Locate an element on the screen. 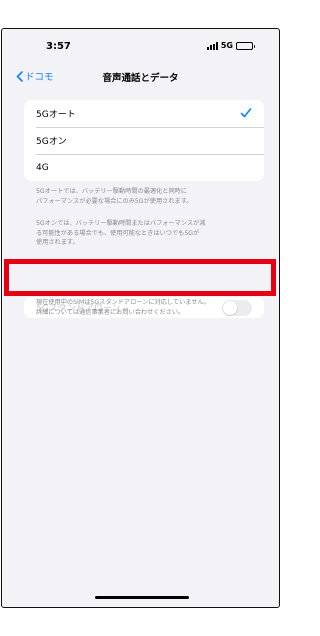 The width and height of the screenshot is (320, 636). option-4g: 4G is located at coordinates (144, 167).